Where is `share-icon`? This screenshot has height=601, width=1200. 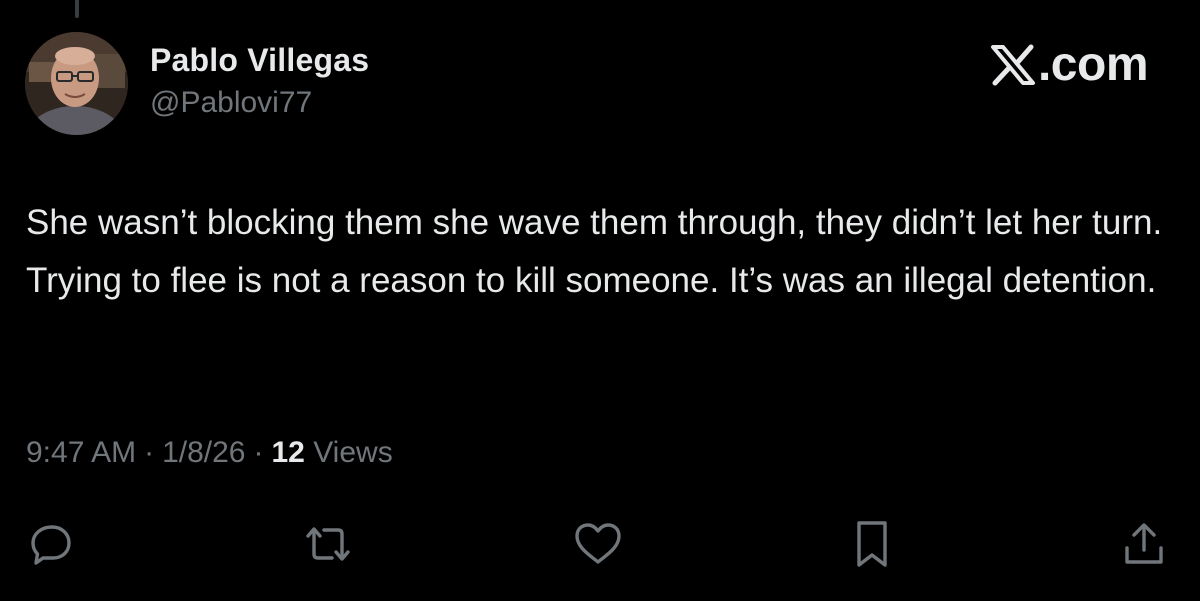
share-icon is located at coordinates (1144, 543).